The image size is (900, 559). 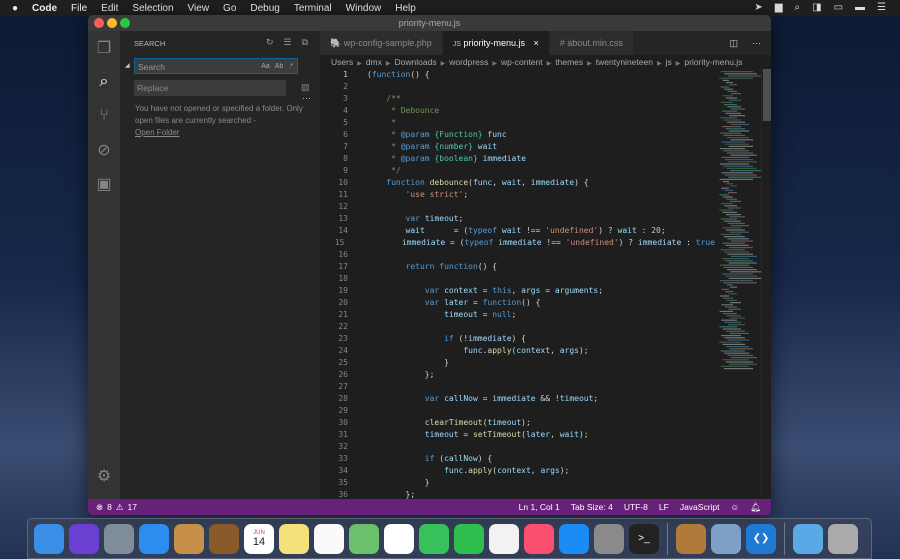 I want to click on apple-menu-icon: ●, so click(x=15, y=8).